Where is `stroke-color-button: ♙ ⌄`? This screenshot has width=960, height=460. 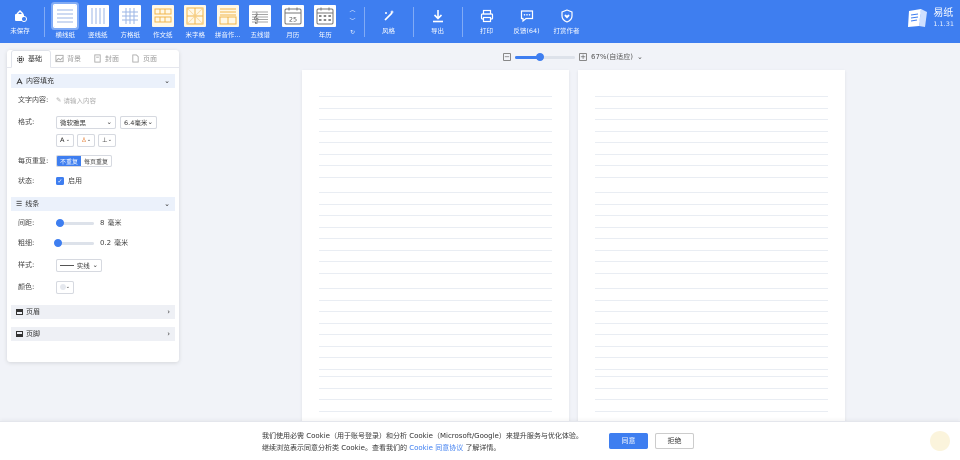
stroke-color-button: ♙ ⌄ is located at coordinates (86, 140).